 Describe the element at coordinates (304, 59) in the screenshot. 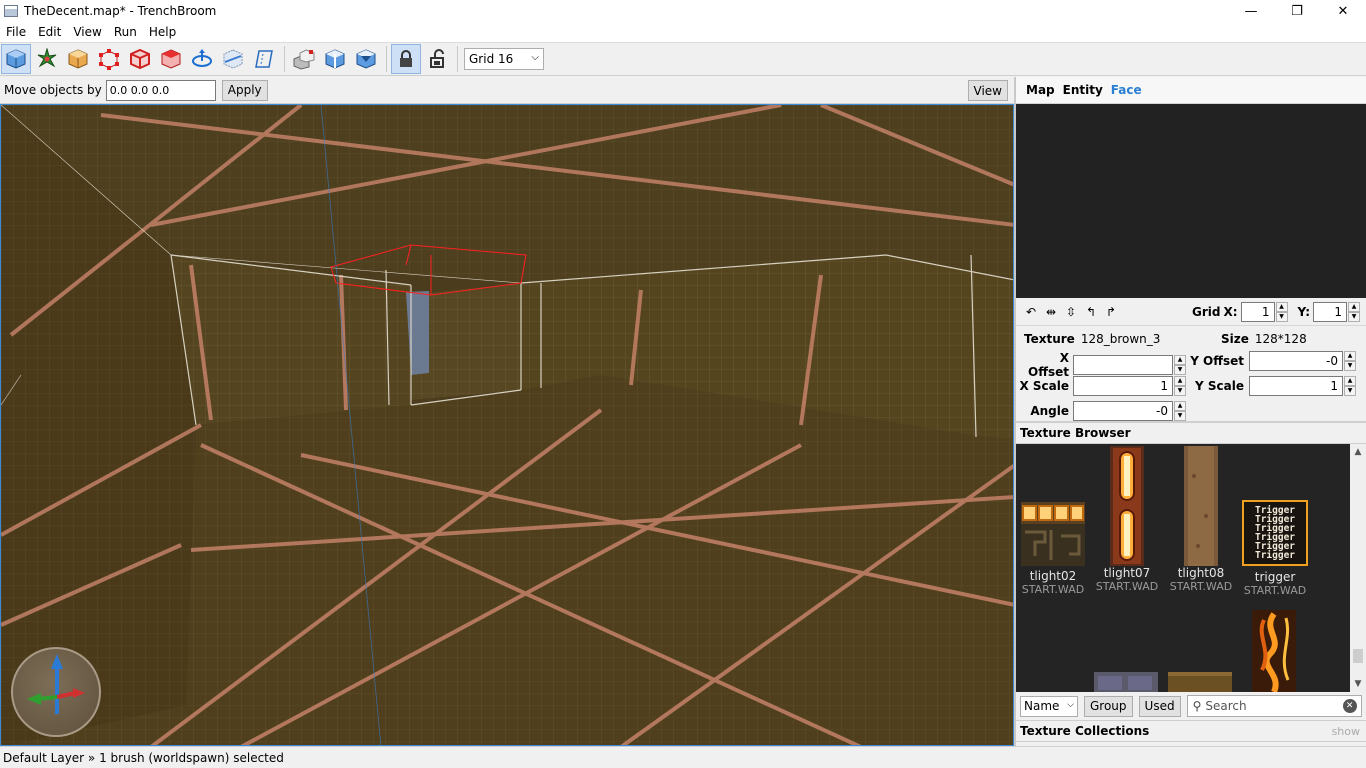

I see `duplicate-button` at that location.